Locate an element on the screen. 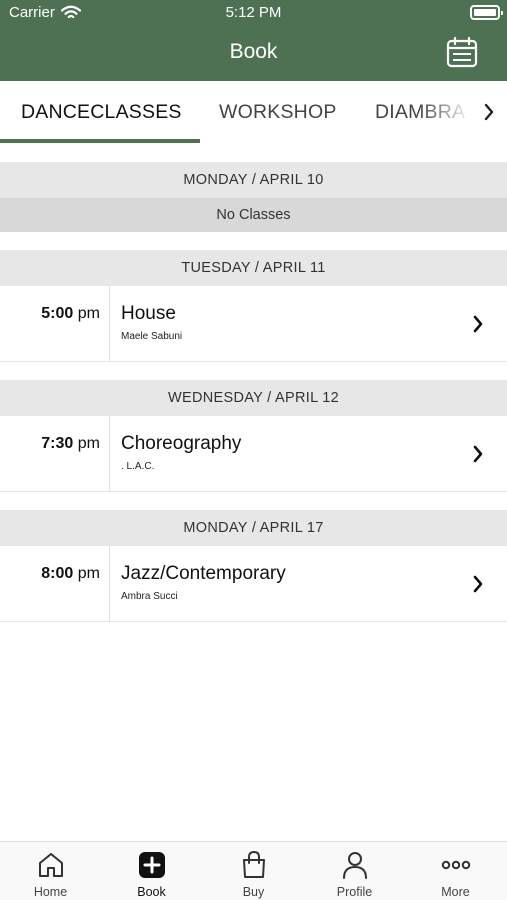 The image size is (507, 900). class-teacher: . L.A.C. is located at coordinates (138, 466).